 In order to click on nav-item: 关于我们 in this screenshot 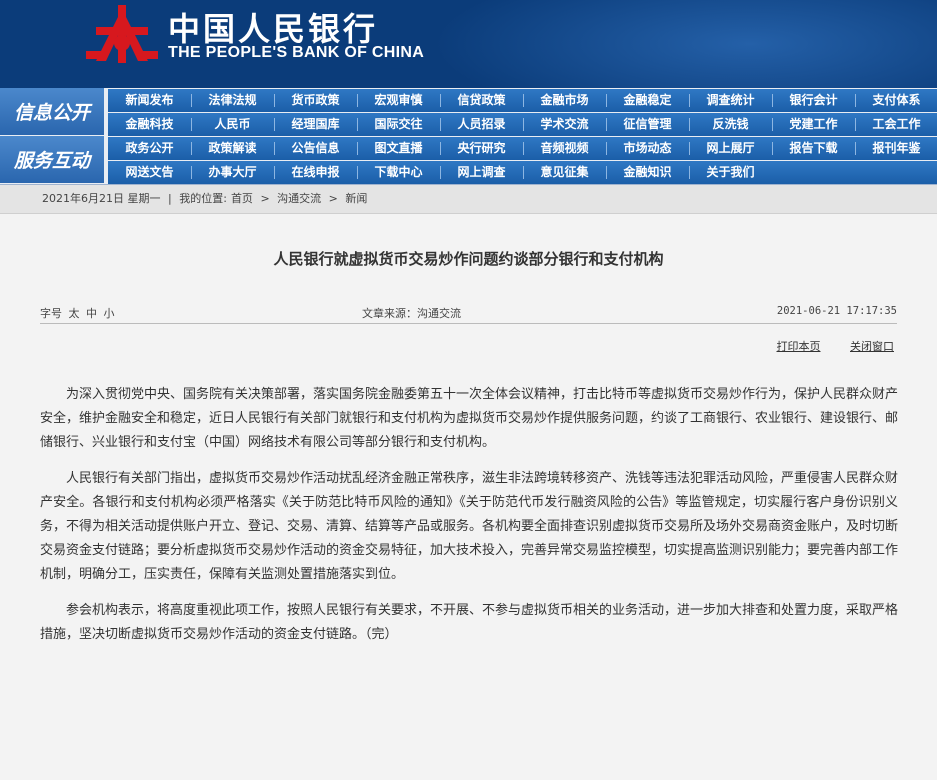, I will do `click(730, 172)`.